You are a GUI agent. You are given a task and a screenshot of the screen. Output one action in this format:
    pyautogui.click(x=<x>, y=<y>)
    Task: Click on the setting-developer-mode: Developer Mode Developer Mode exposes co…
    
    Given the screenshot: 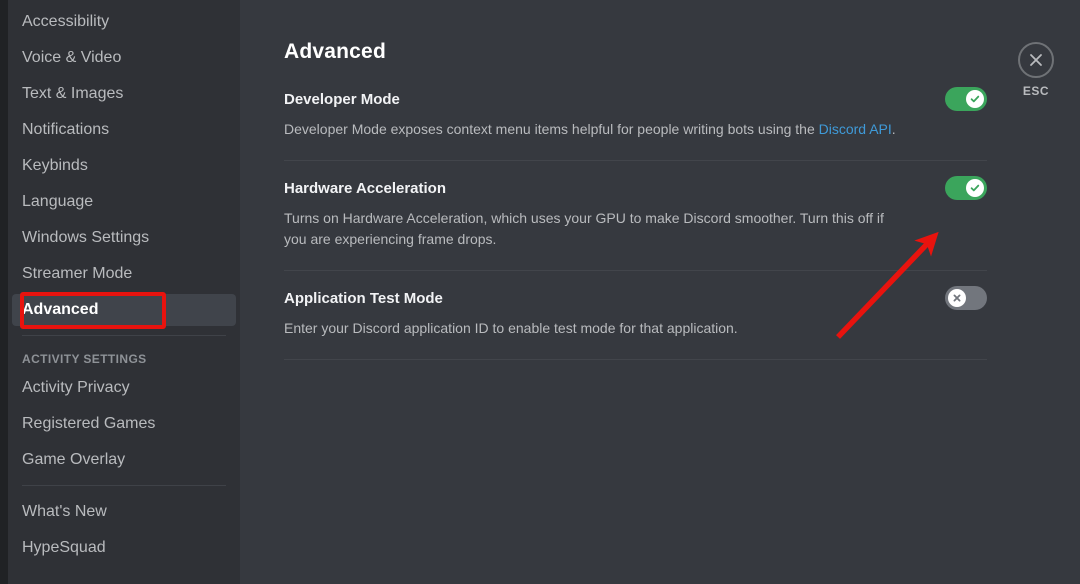 What is the action you would take?
    pyautogui.click(x=635, y=113)
    